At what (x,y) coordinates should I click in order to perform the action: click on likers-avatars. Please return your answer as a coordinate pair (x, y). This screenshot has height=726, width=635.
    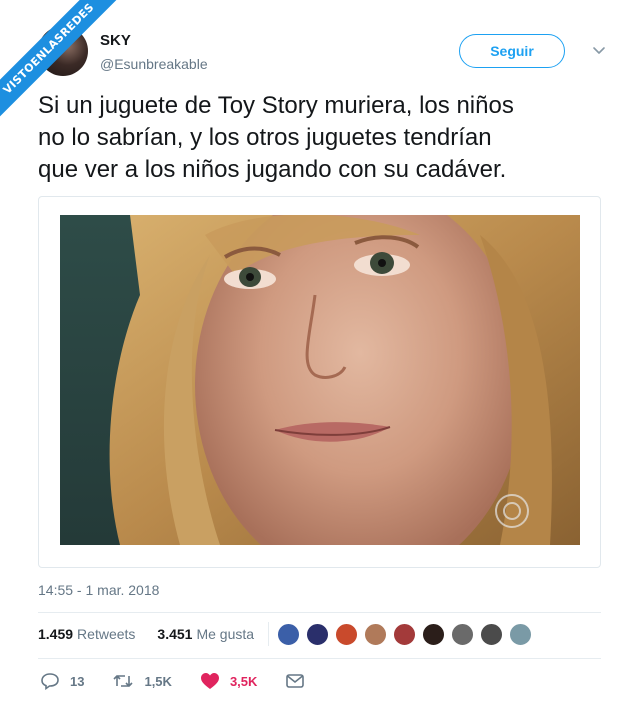
    Looking at the image, I should click on (403, 634).